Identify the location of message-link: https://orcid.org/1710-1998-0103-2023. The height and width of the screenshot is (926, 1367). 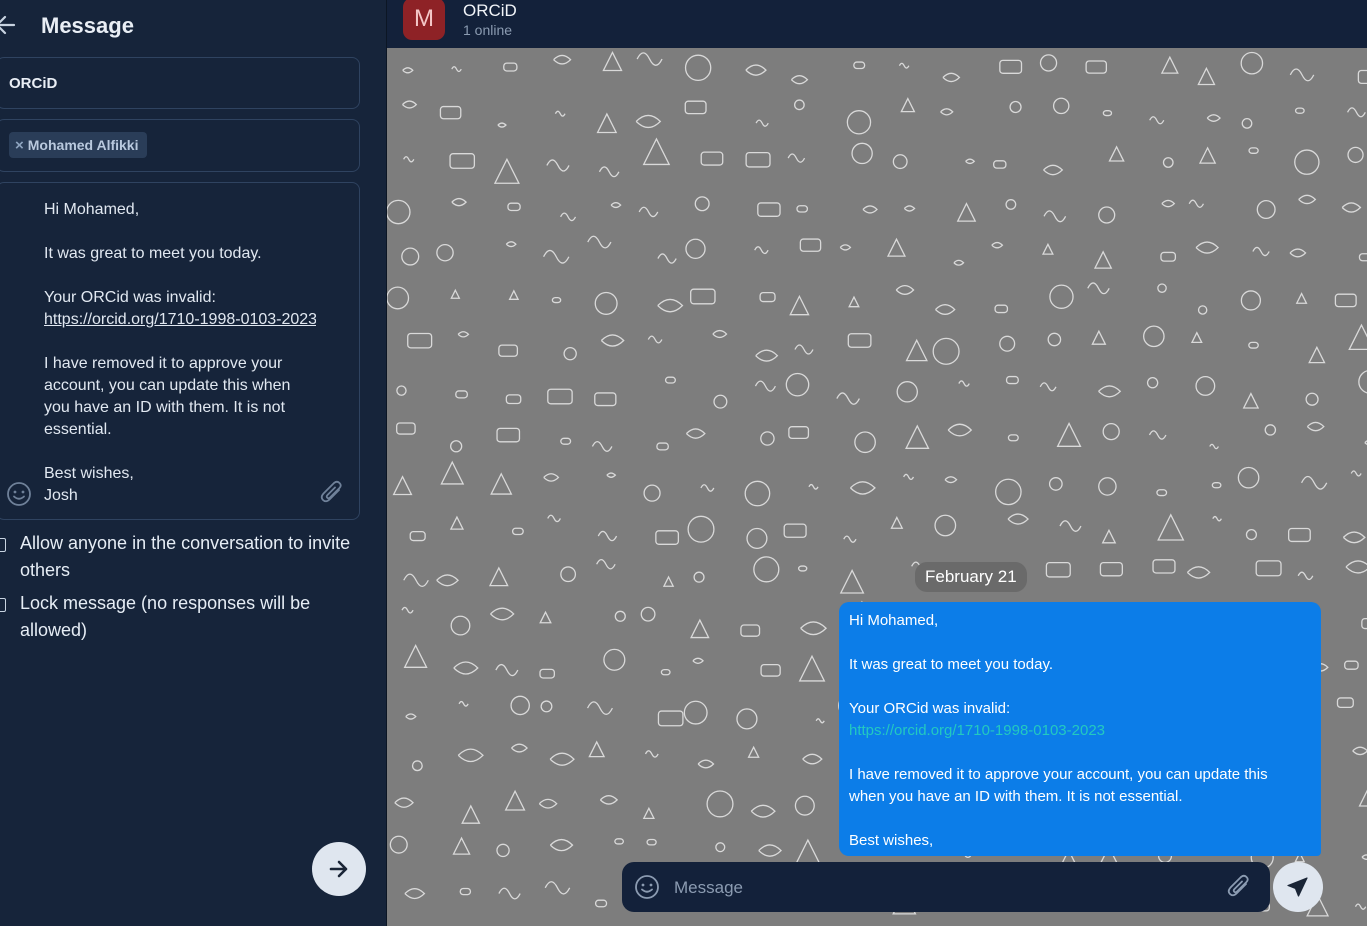
(977, 730).